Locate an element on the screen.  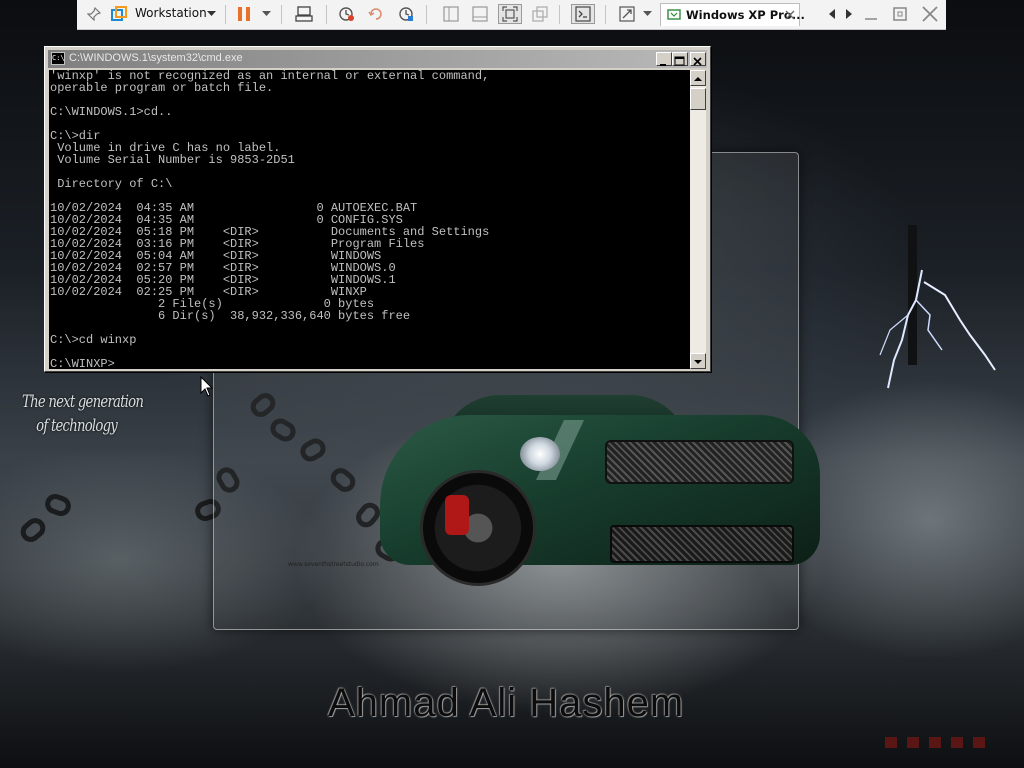
workstation-menu-label: Workstation is located at coordinates (171, 13).